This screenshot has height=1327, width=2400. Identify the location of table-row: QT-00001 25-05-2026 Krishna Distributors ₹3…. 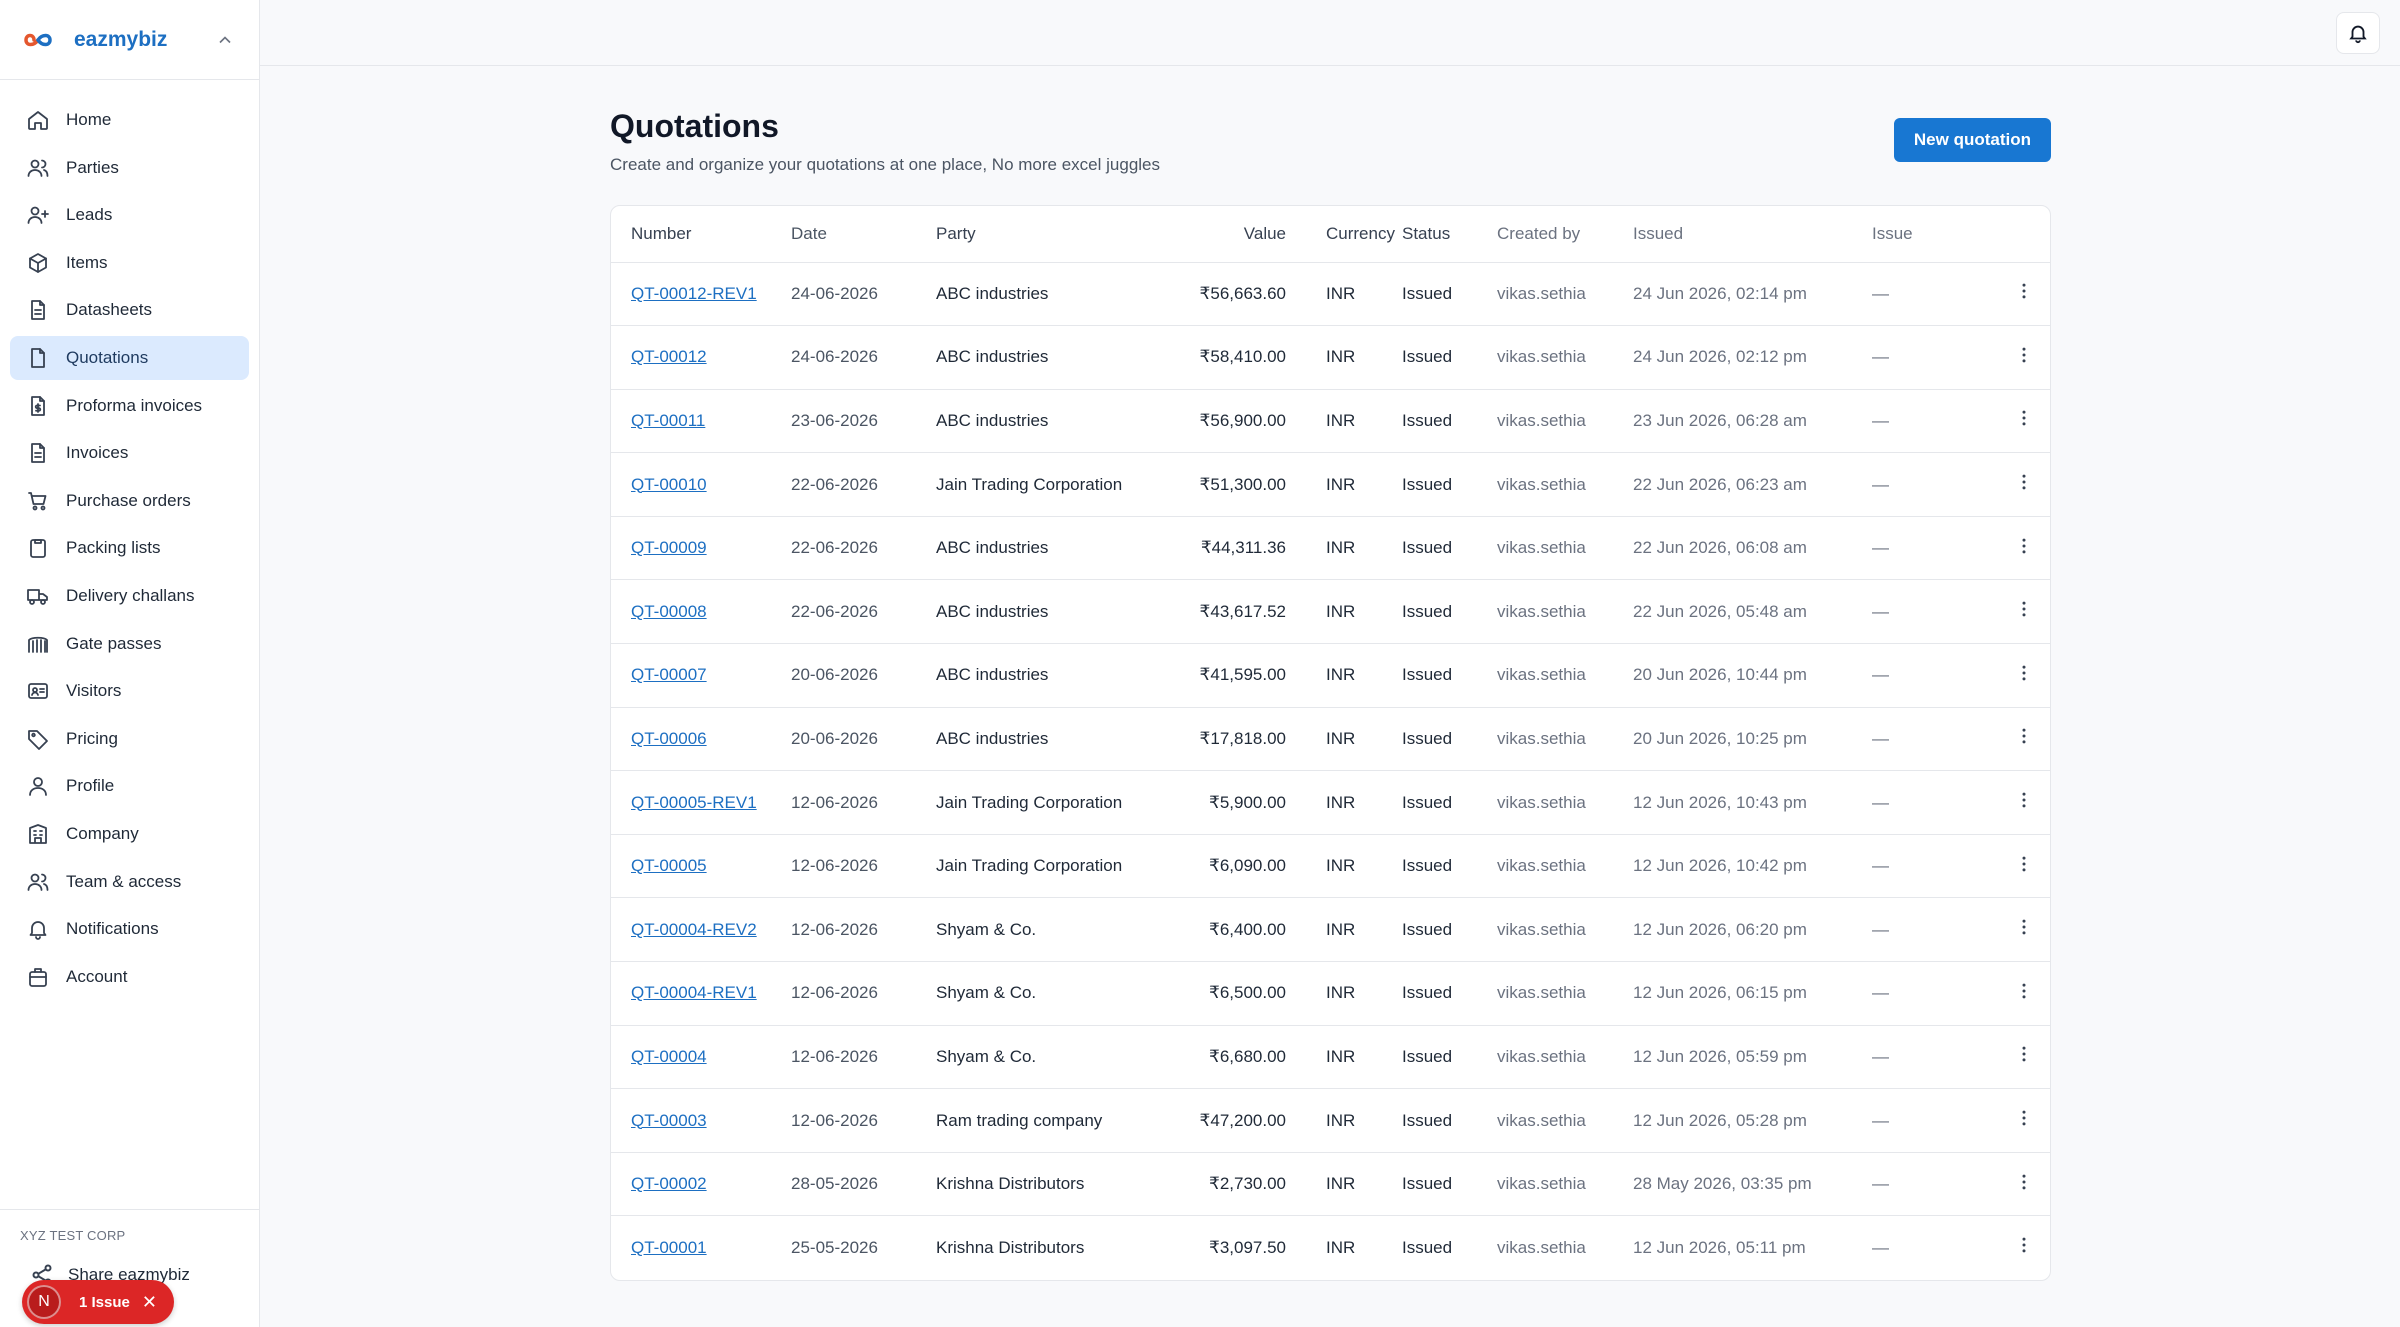
(1330, 1248).